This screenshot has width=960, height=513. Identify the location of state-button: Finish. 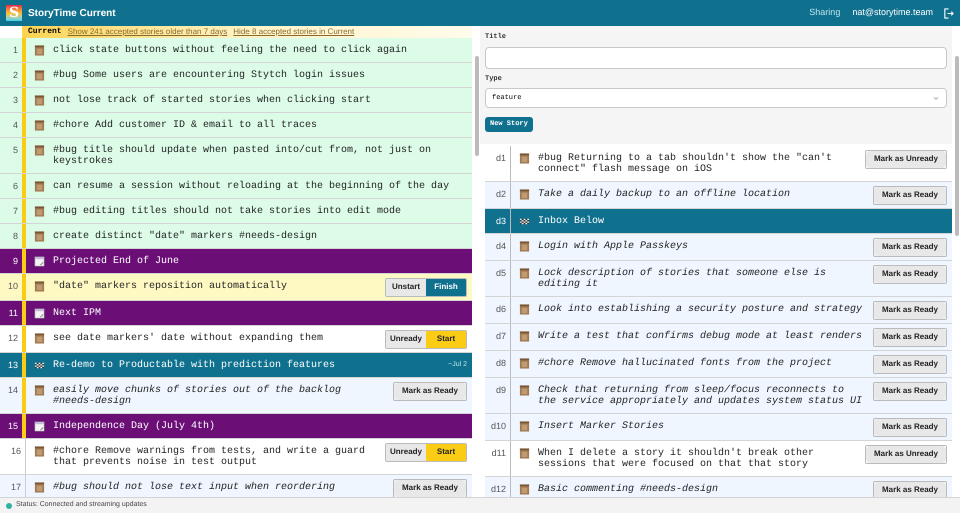
(446, 287).